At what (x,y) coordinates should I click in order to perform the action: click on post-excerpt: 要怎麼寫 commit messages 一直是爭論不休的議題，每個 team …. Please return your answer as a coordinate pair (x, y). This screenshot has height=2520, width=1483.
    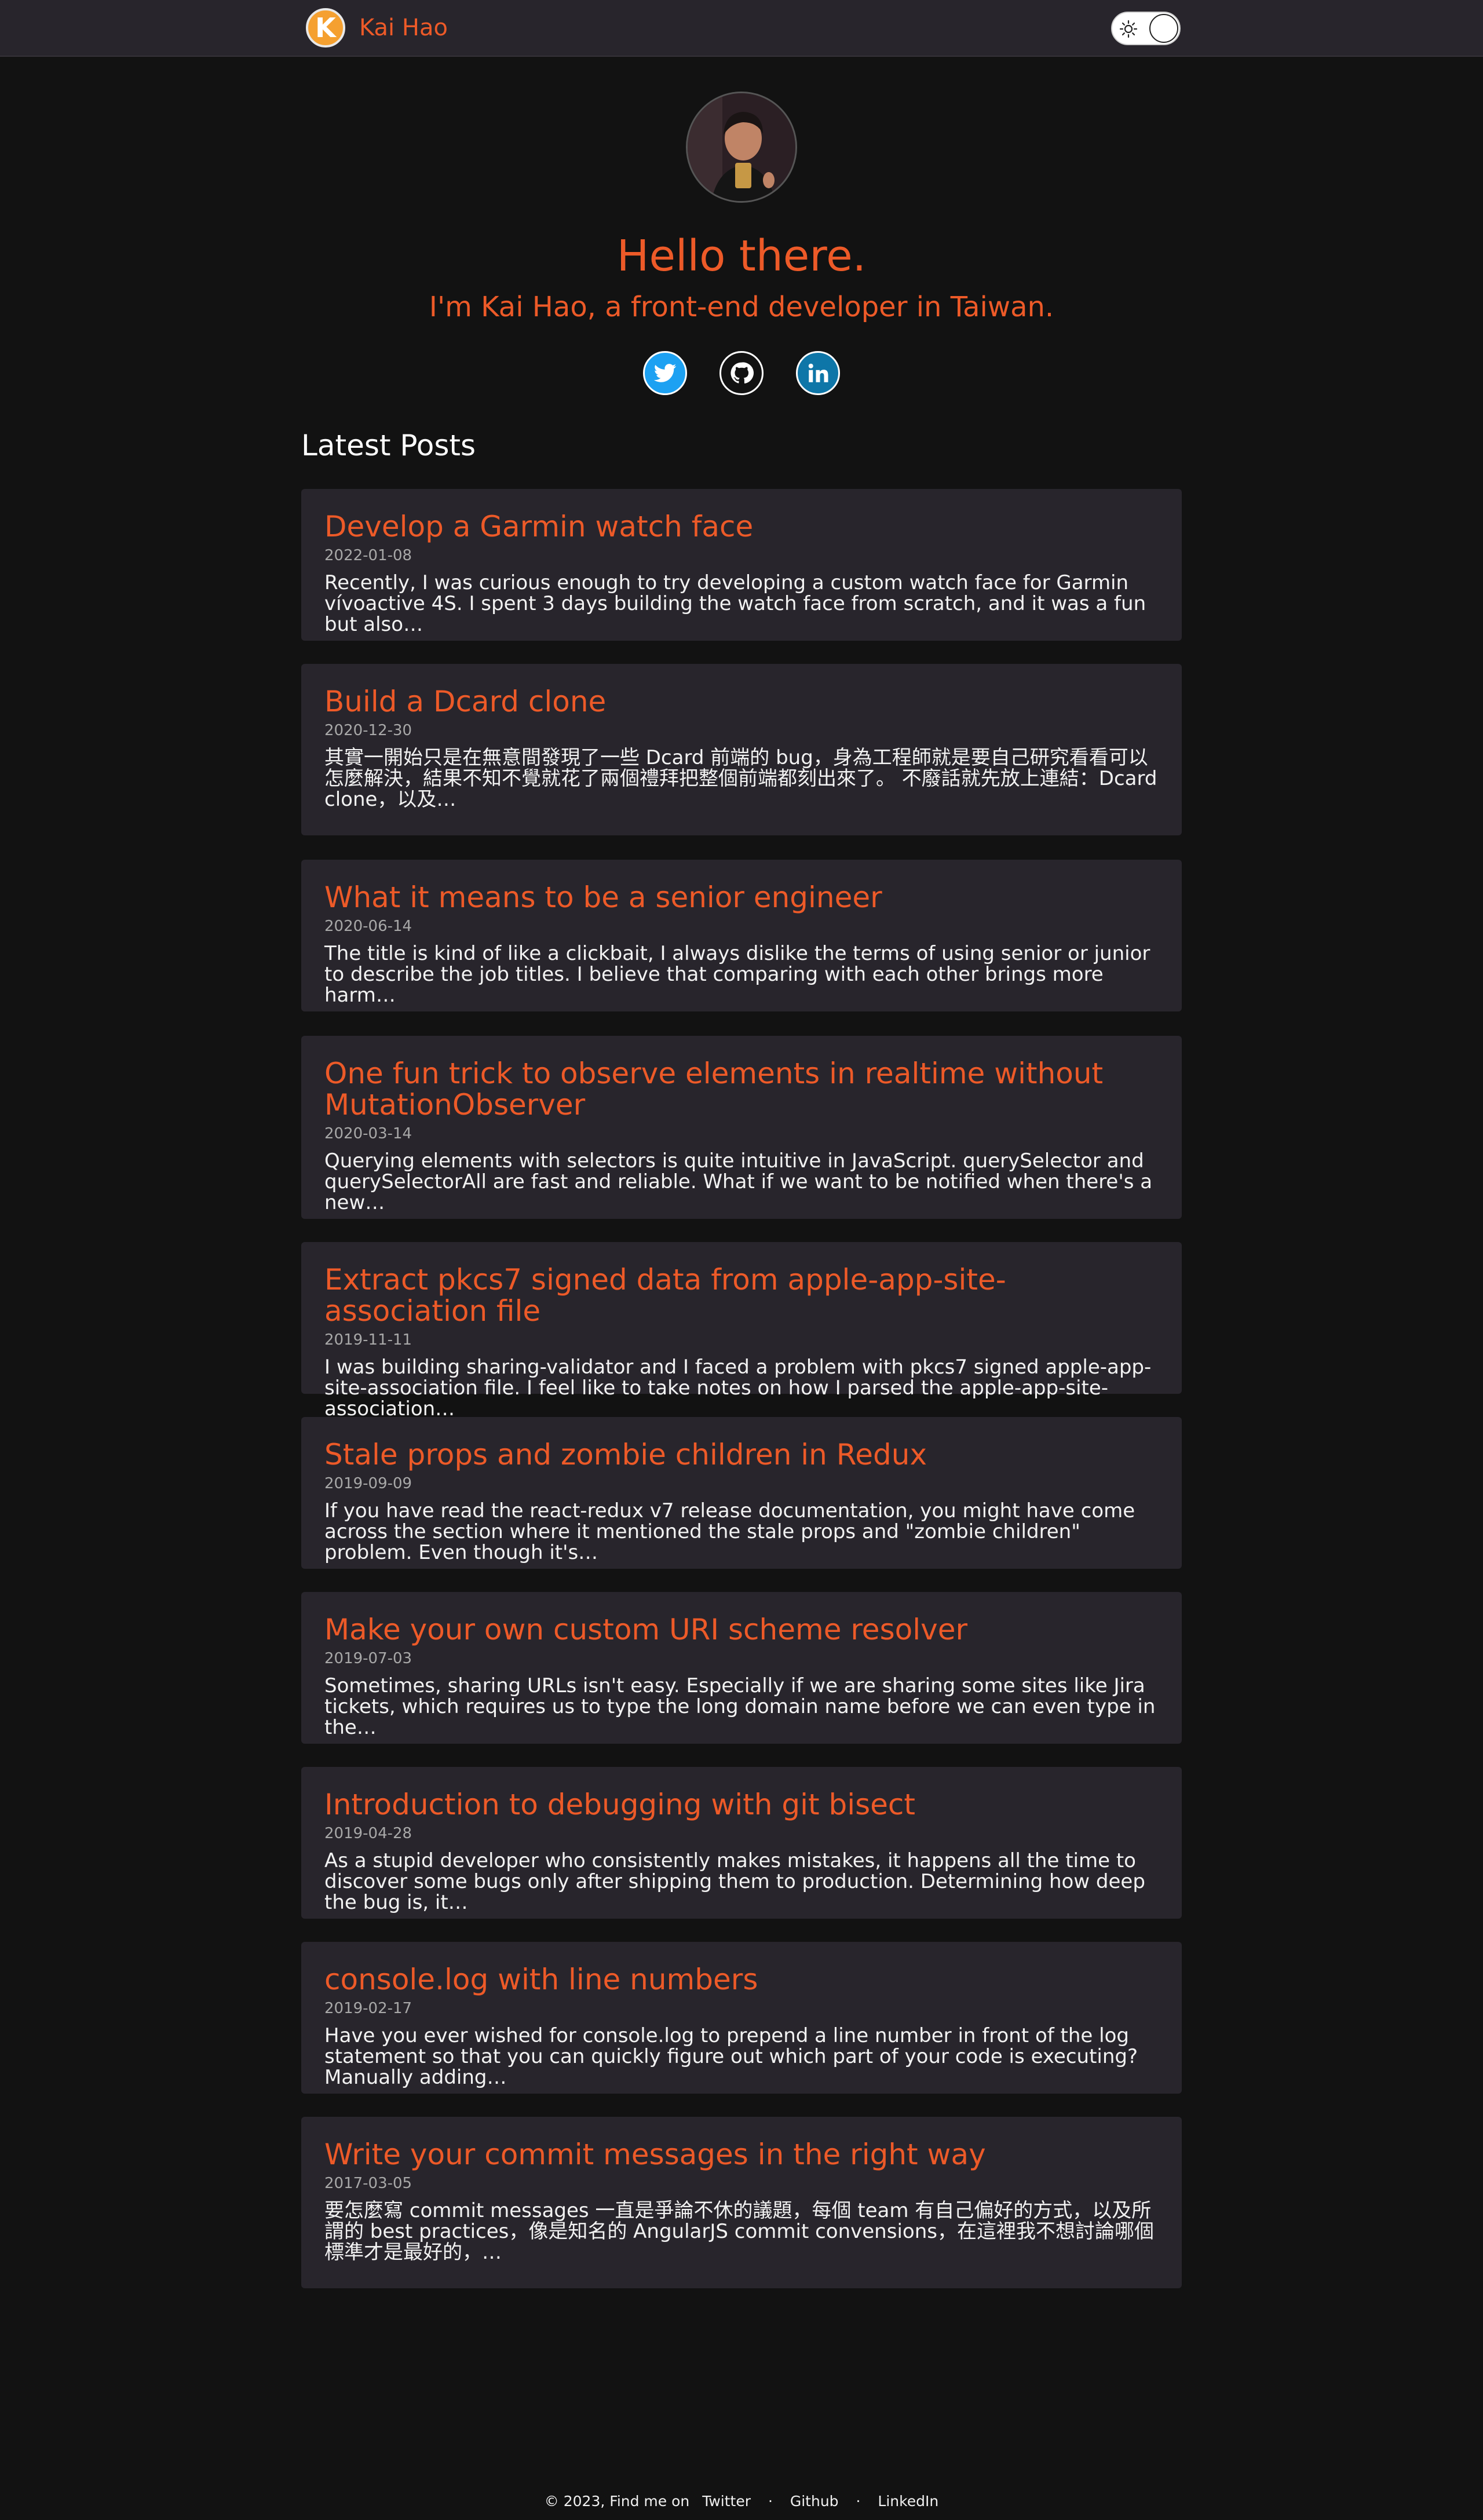
    Looking at the image, I should click on (739, 2232).